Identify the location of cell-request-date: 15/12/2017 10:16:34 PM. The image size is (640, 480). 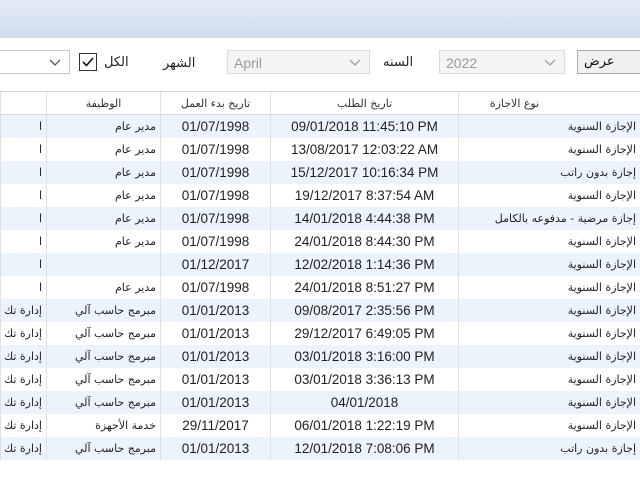
(364, 172).